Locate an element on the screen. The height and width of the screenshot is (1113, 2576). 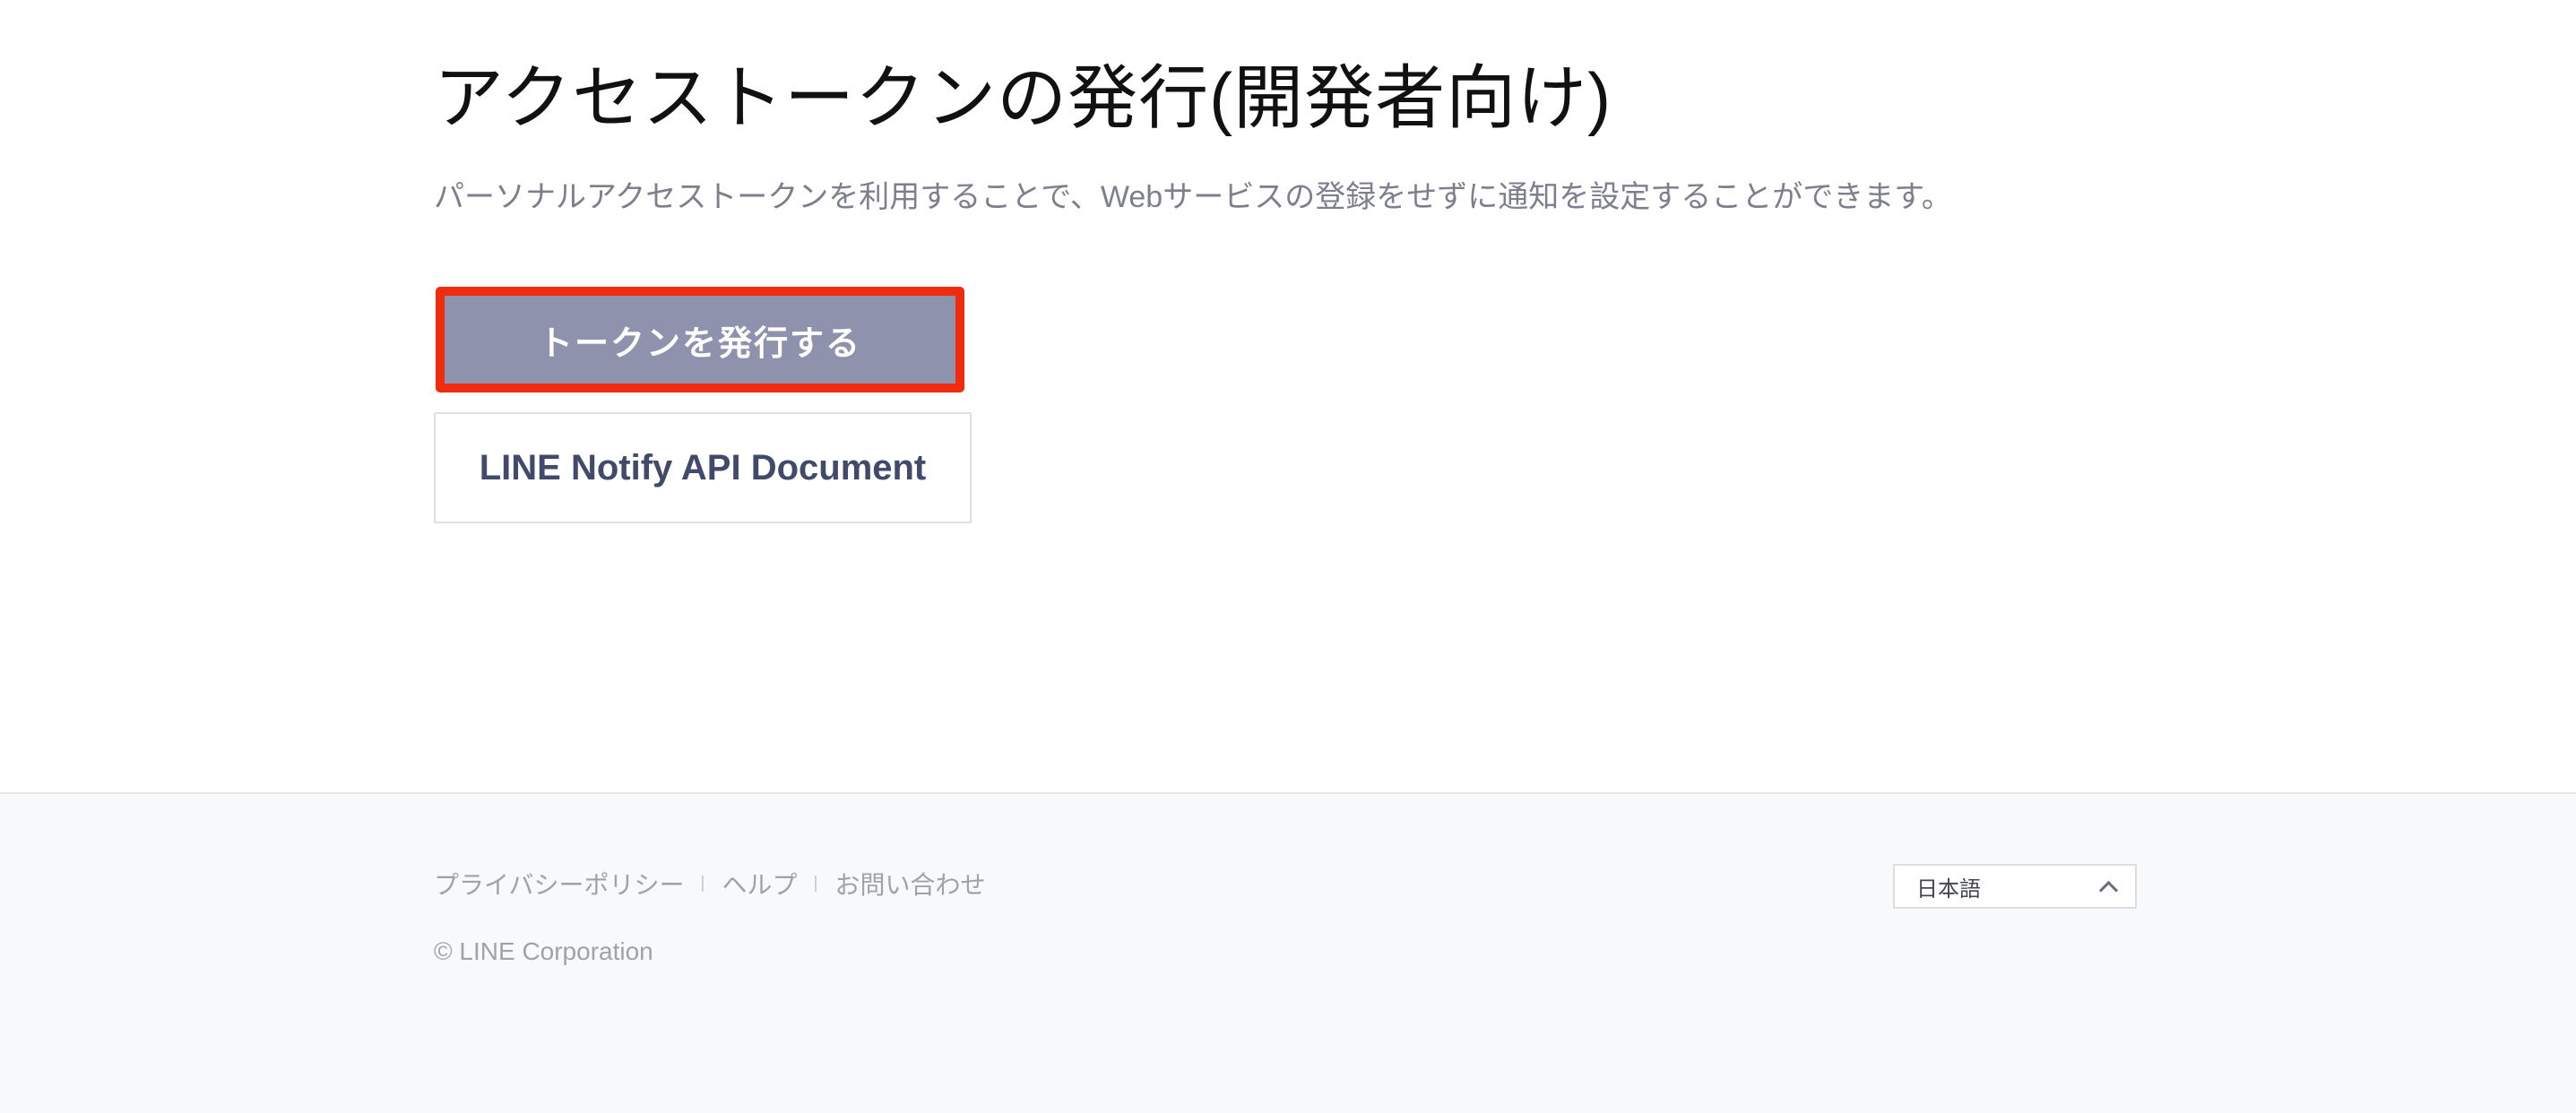
chevron-up-icon is located at coordinates (2108, 890).